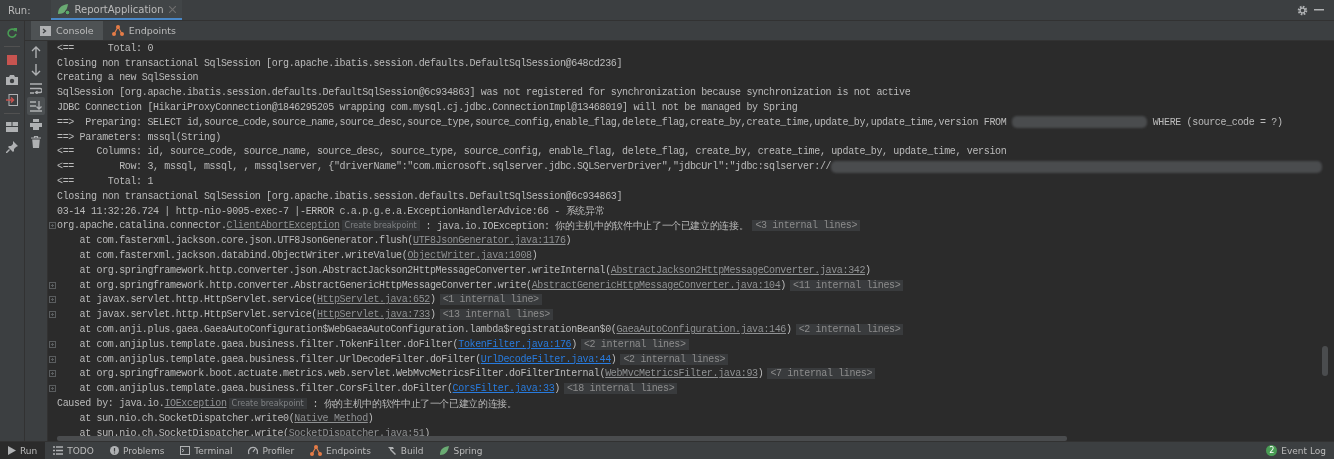  I want to click on log-text: at com.anjiplus.template.gaea.business.filter.UrlDecodeFilter.doFilter(, so click(279, 359).